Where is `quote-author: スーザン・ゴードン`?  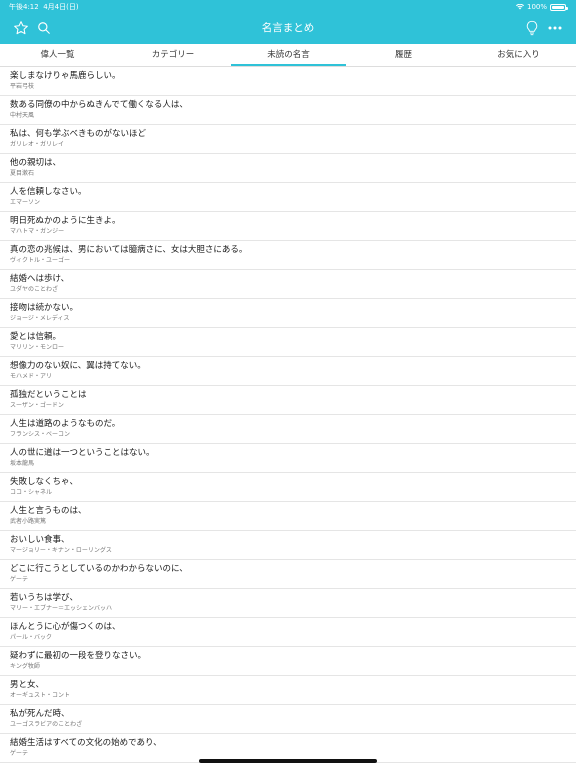
quote-author: スーザン・ゴードン is located at coordinates (37, 405).